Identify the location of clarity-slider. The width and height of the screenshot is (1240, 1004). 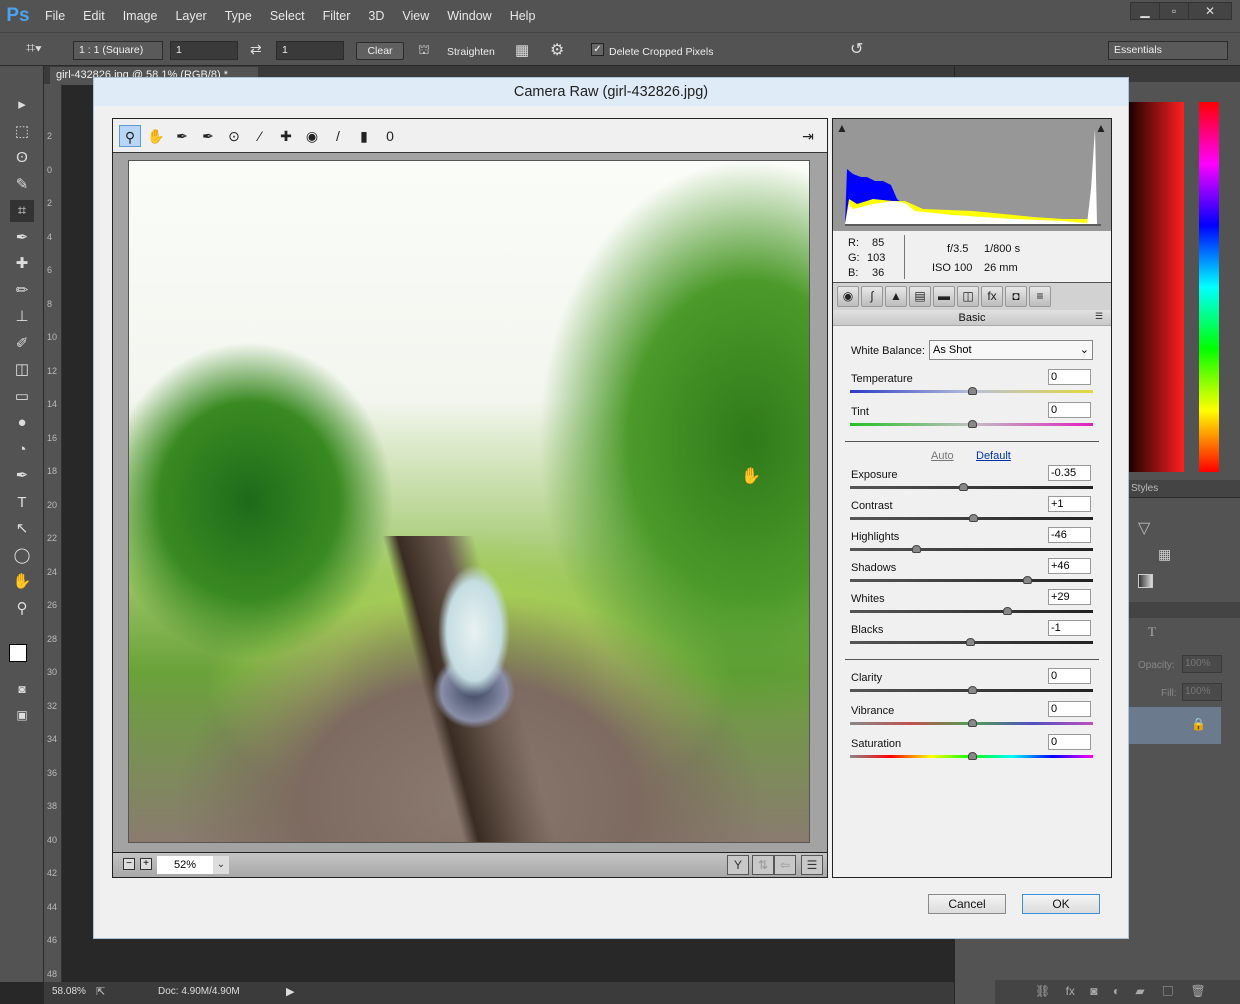
(971, 690).